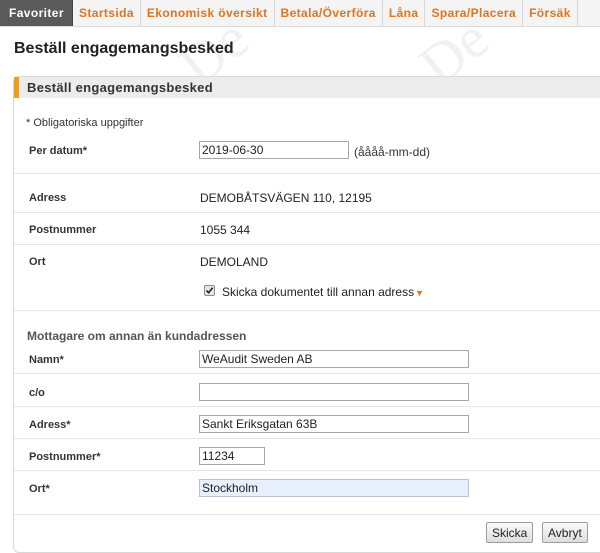 This screenshot has height=553, width=600. Describe the element at coordinates (334, 488) in the screenshot. I see `recipient-city-field` at that location.